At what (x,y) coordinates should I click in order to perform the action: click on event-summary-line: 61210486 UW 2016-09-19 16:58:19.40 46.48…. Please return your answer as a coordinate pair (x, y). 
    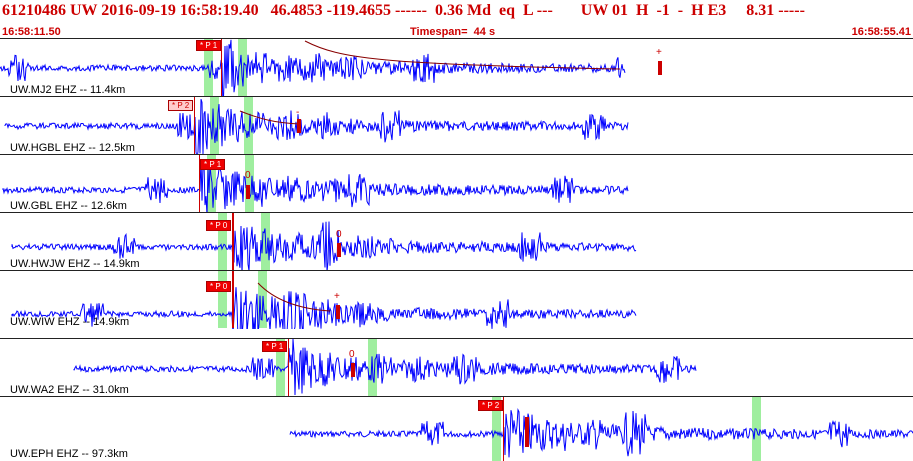
    Looking at the image, I should click on (403, 10).